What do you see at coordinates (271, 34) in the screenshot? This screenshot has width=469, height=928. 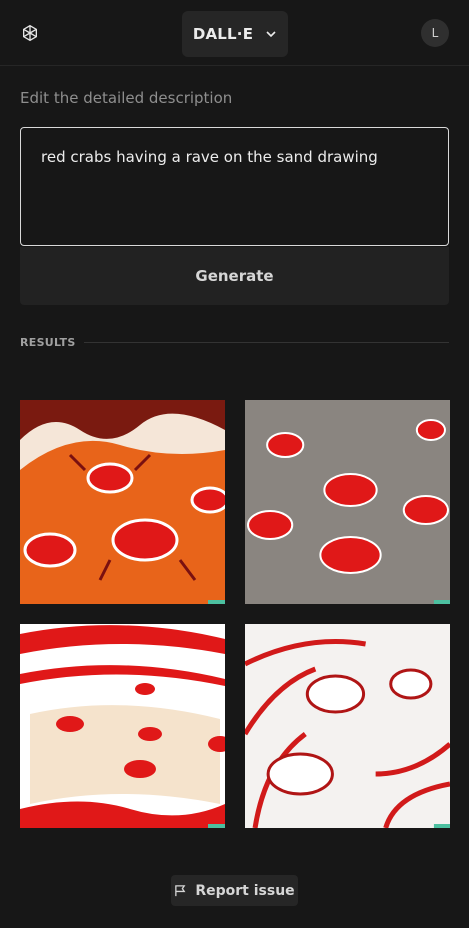 I see `chevron-down-icon` at bounding box center [271, 34].